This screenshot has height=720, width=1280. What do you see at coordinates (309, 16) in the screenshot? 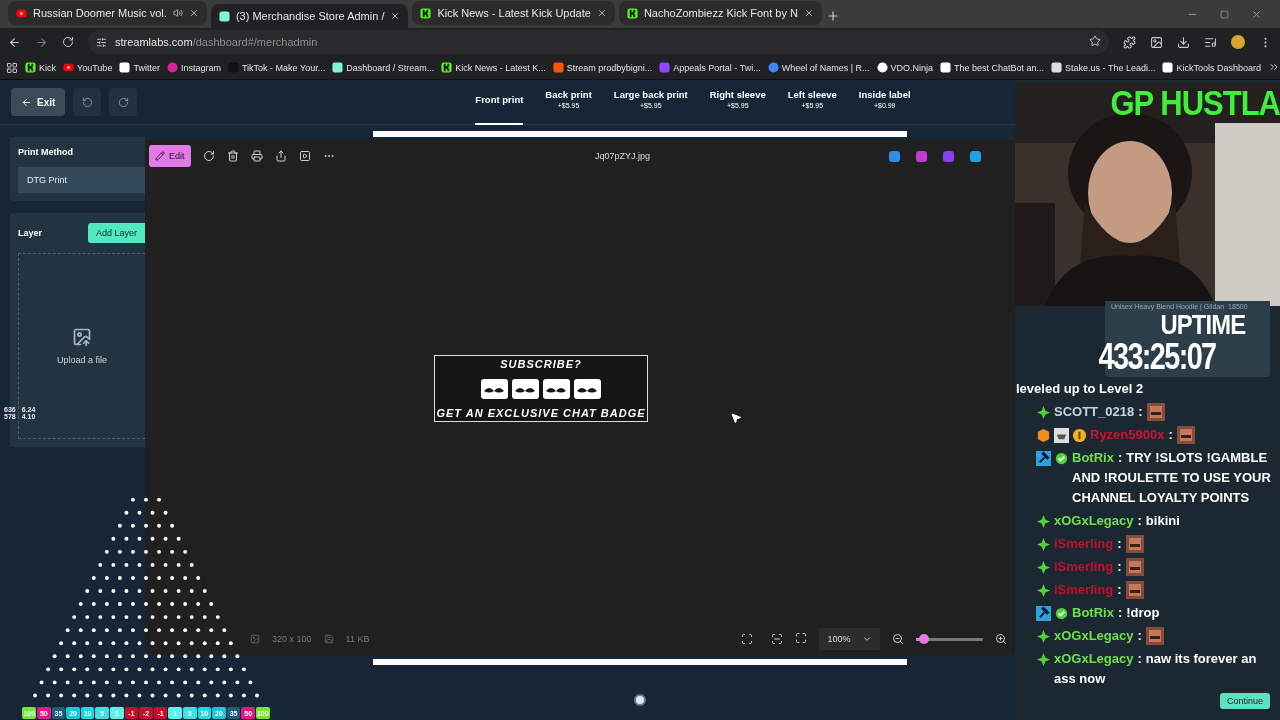
I see `browser-tab: (3) Merchandise Store Admin /` at bounding box center [309, 16].